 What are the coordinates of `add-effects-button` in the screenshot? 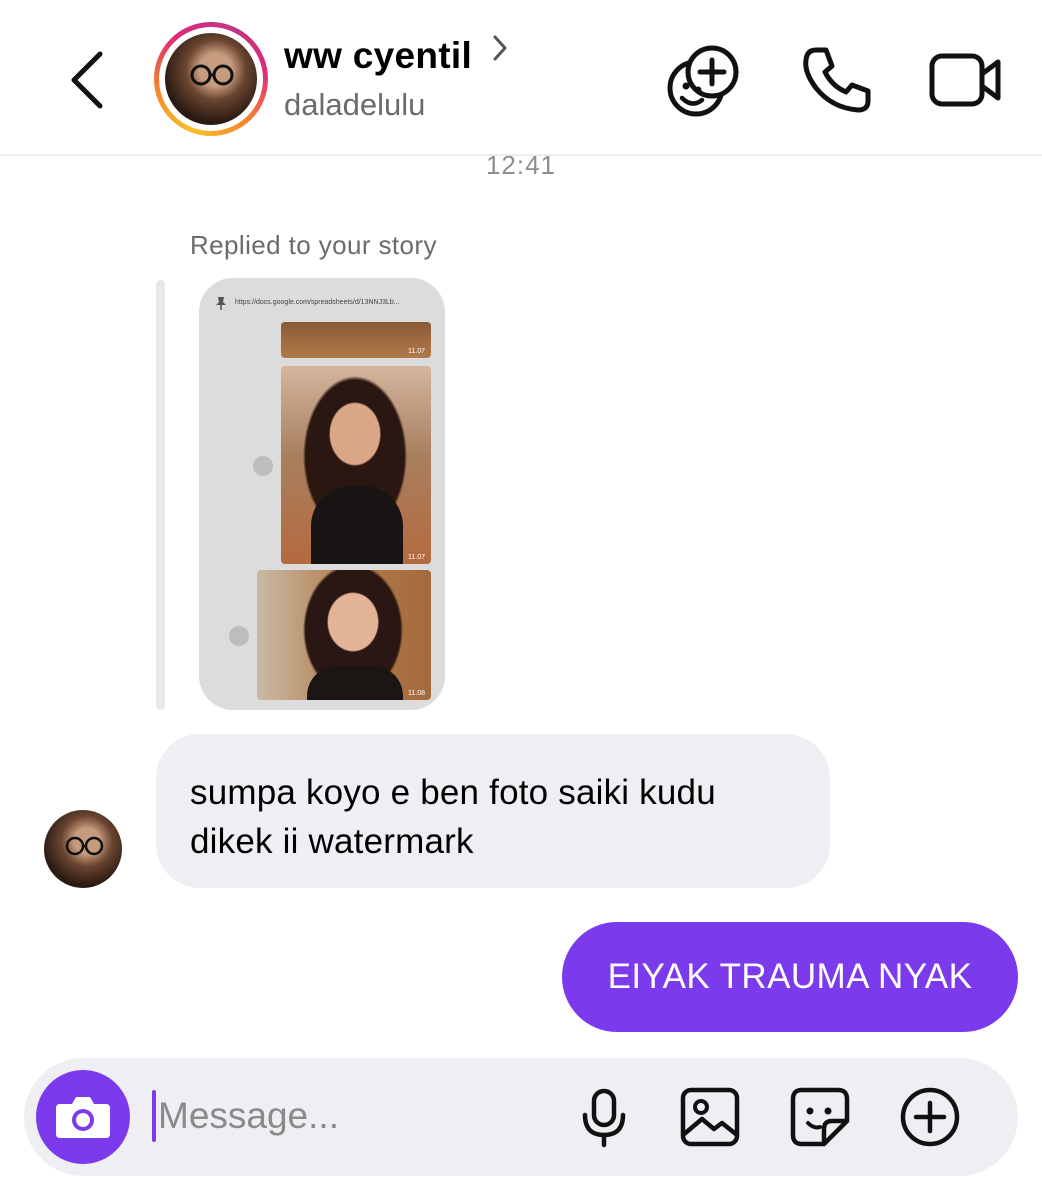 It's located at (704, 80).